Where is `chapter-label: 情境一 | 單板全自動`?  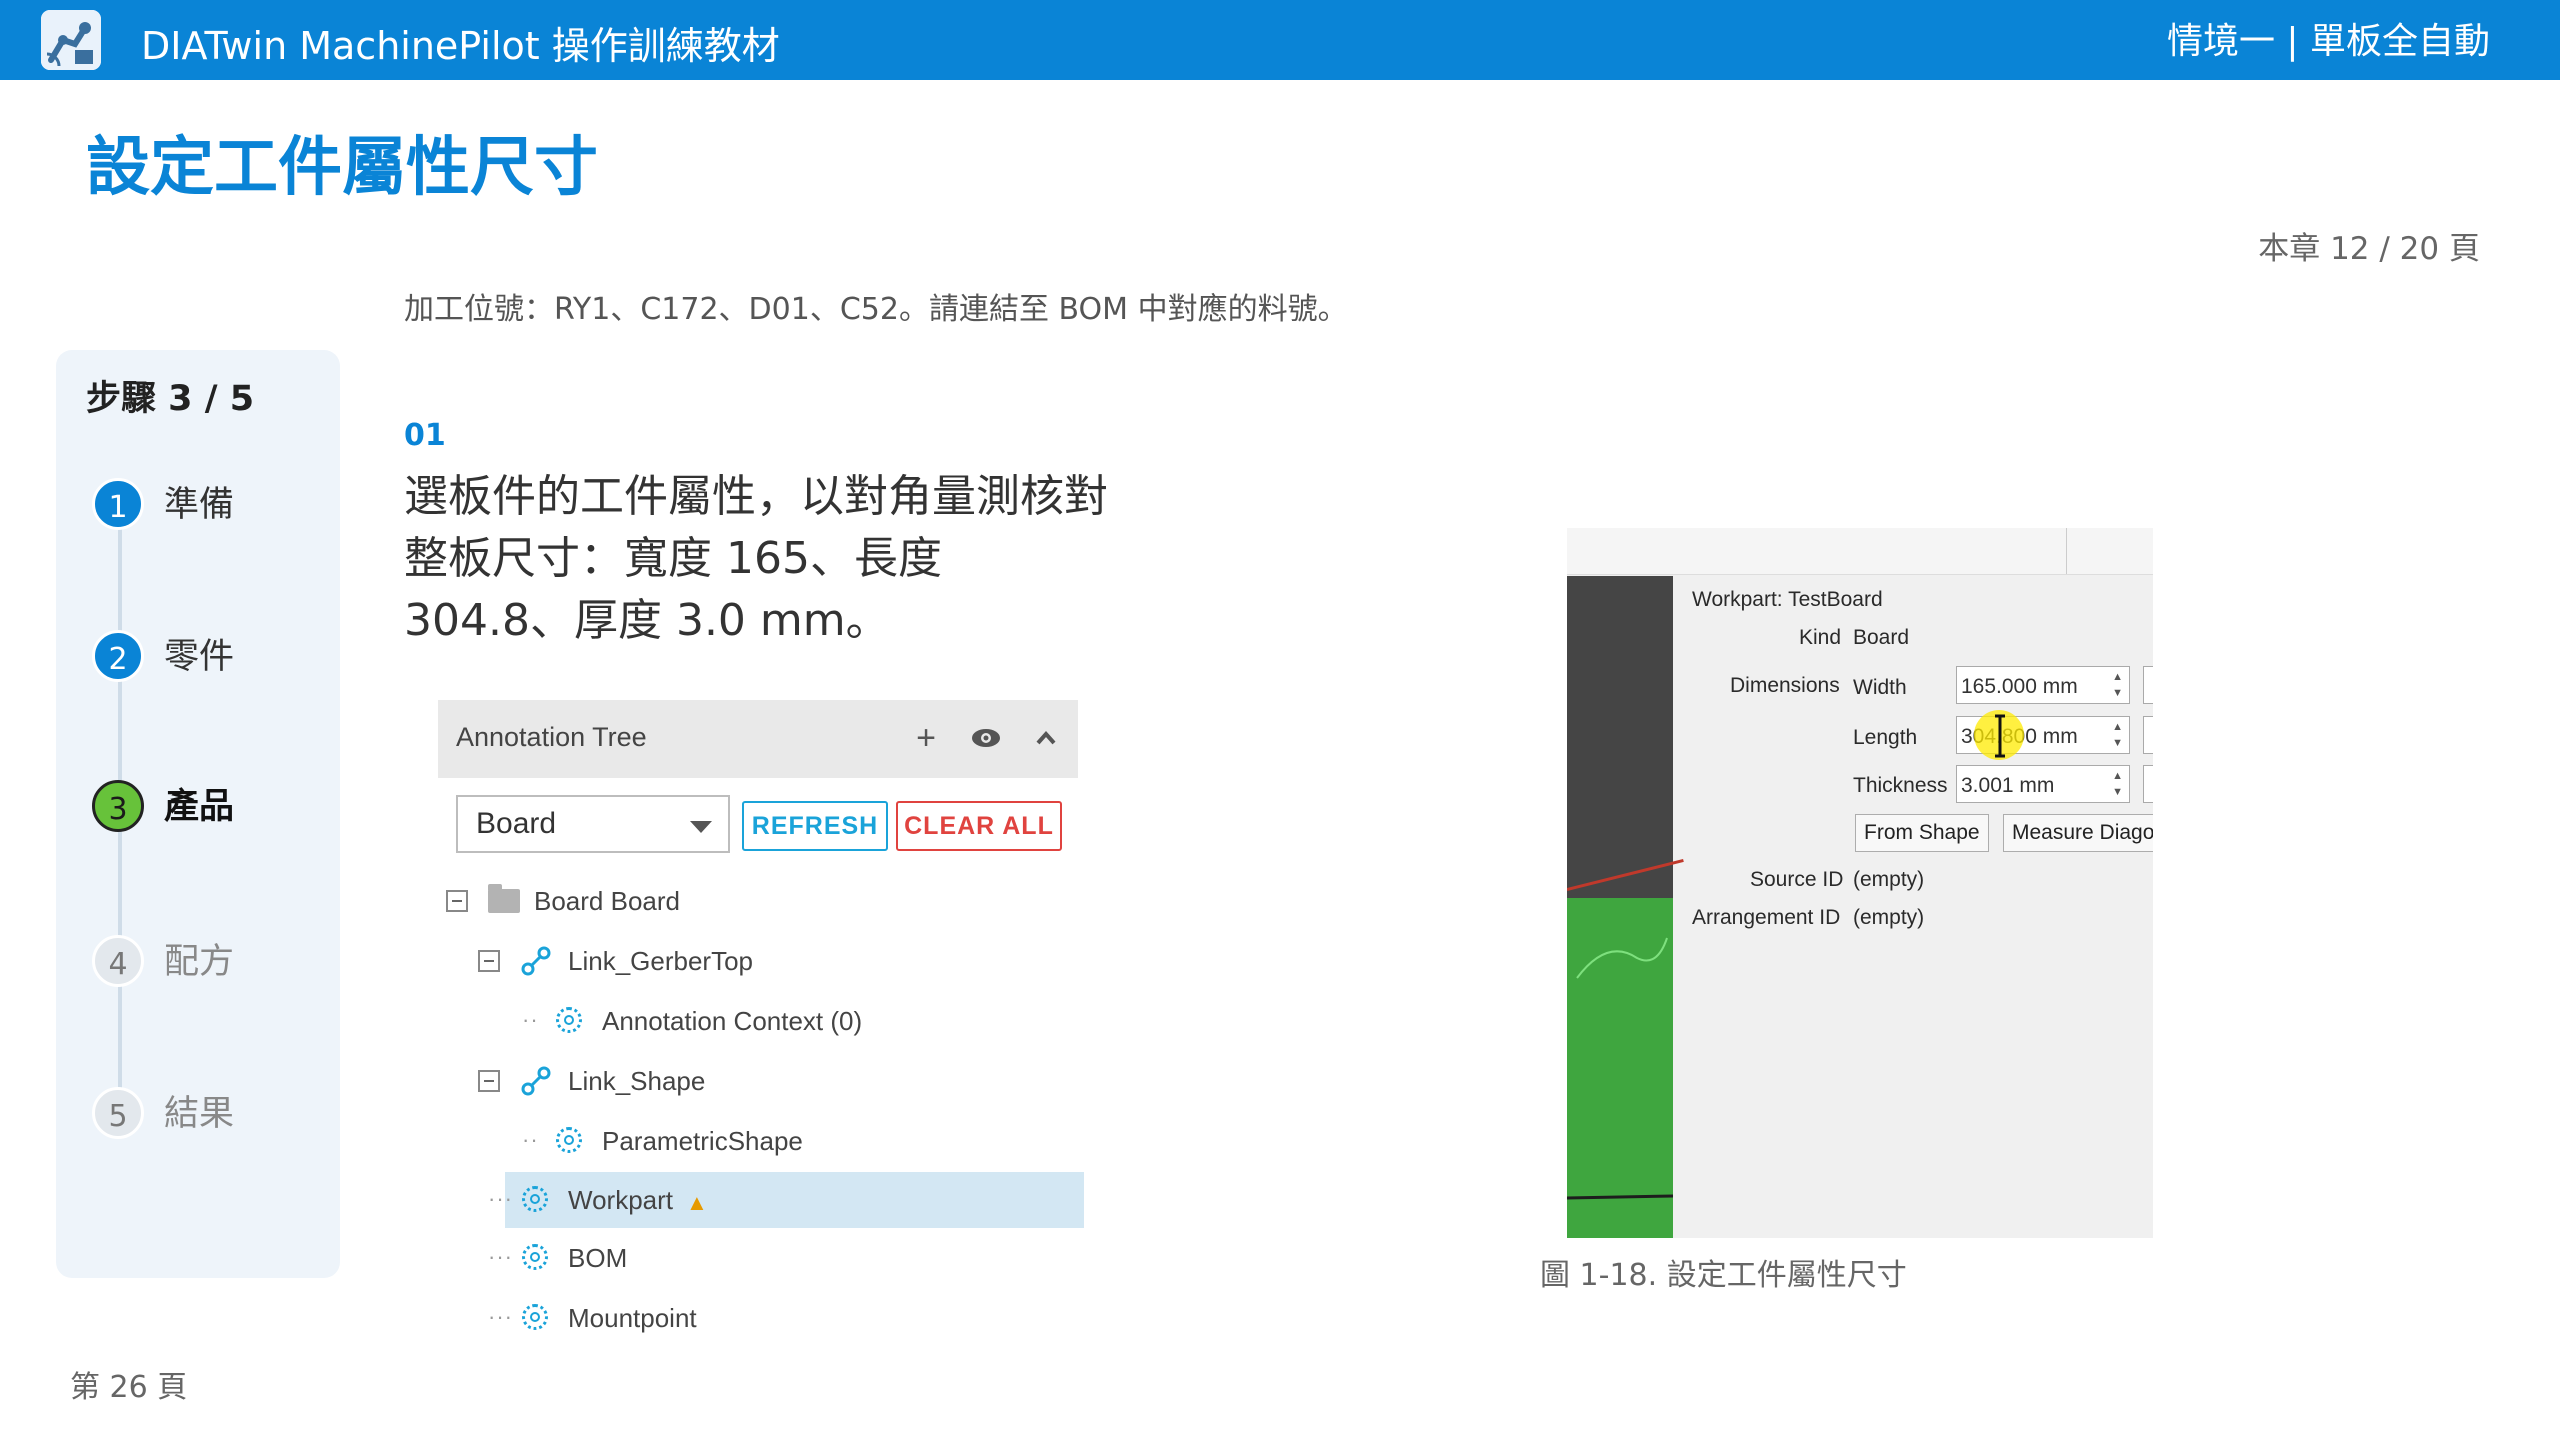 chapter-label: 情境一 | 單板全自動 is located at coordinates (2328, 41).